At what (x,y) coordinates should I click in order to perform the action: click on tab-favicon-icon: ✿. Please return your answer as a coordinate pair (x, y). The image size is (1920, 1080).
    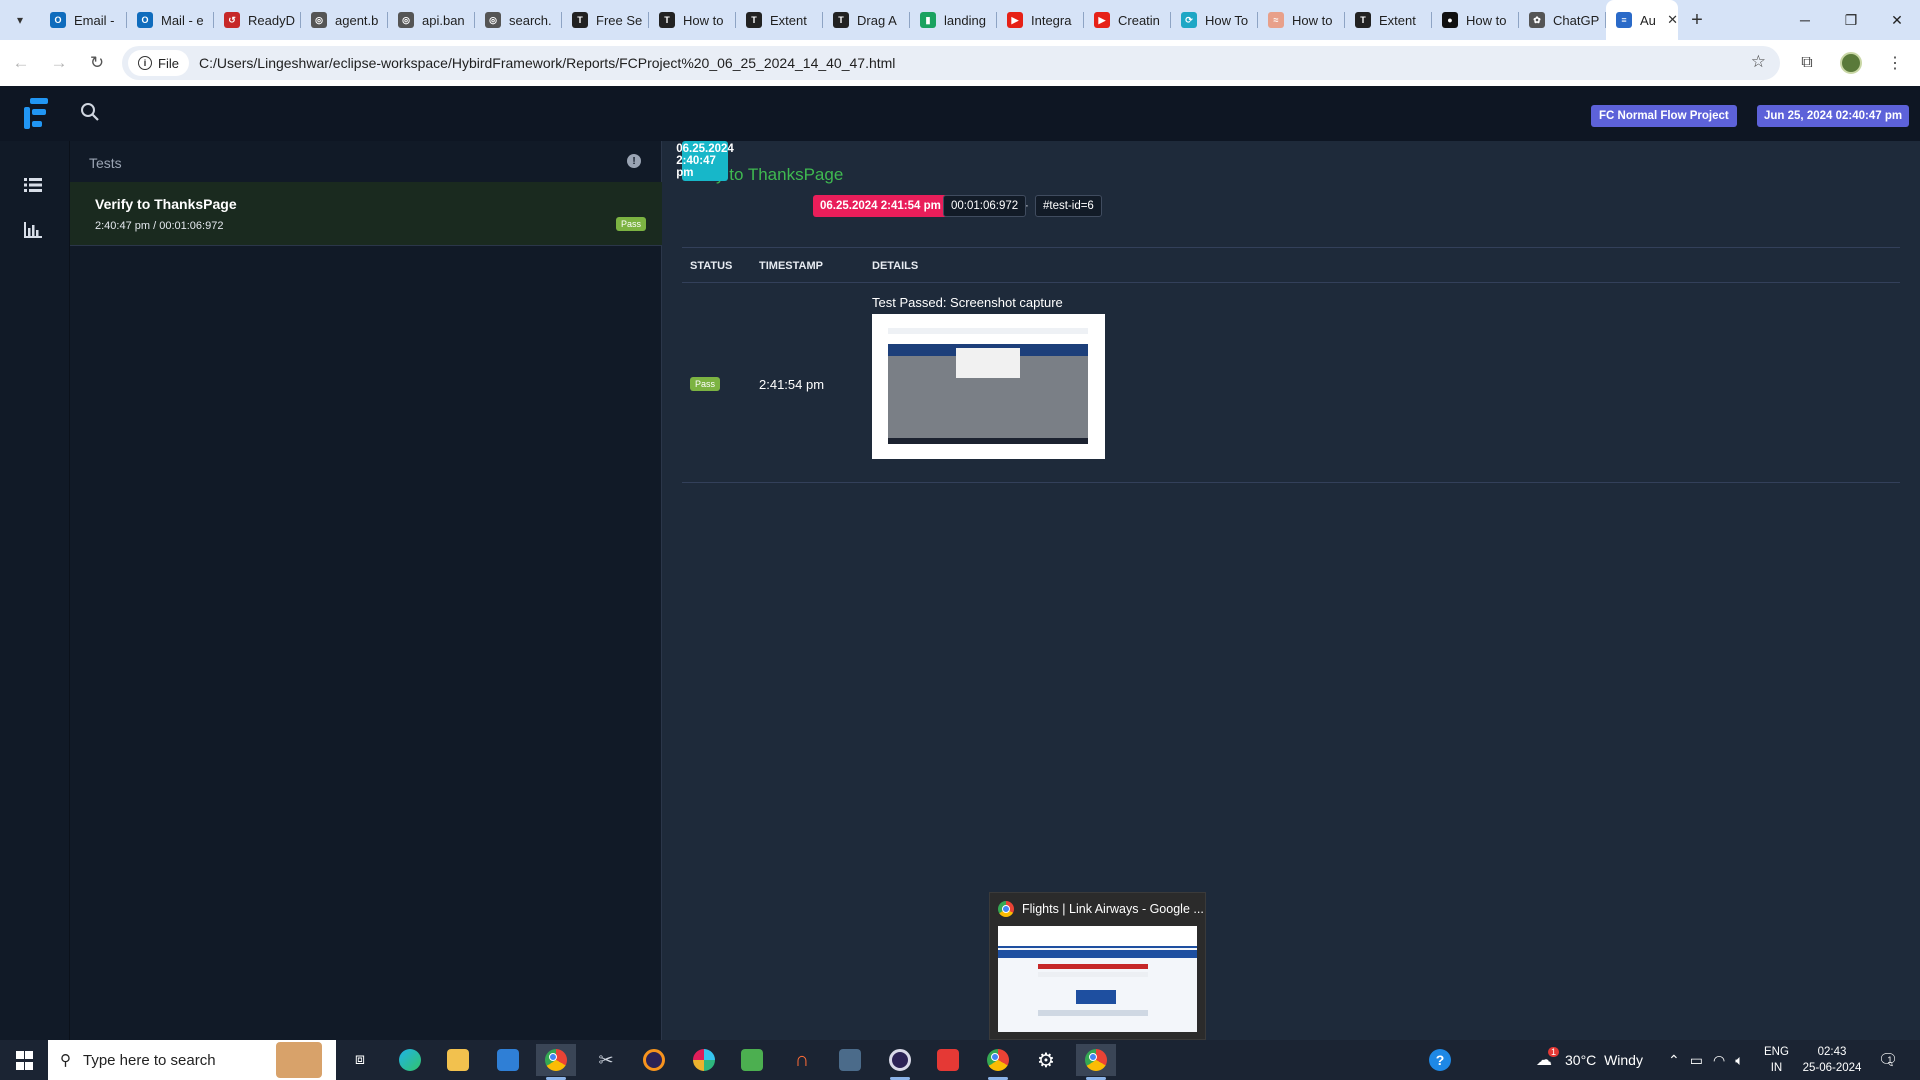
    Looking at the image, I should click on (1537, 20).